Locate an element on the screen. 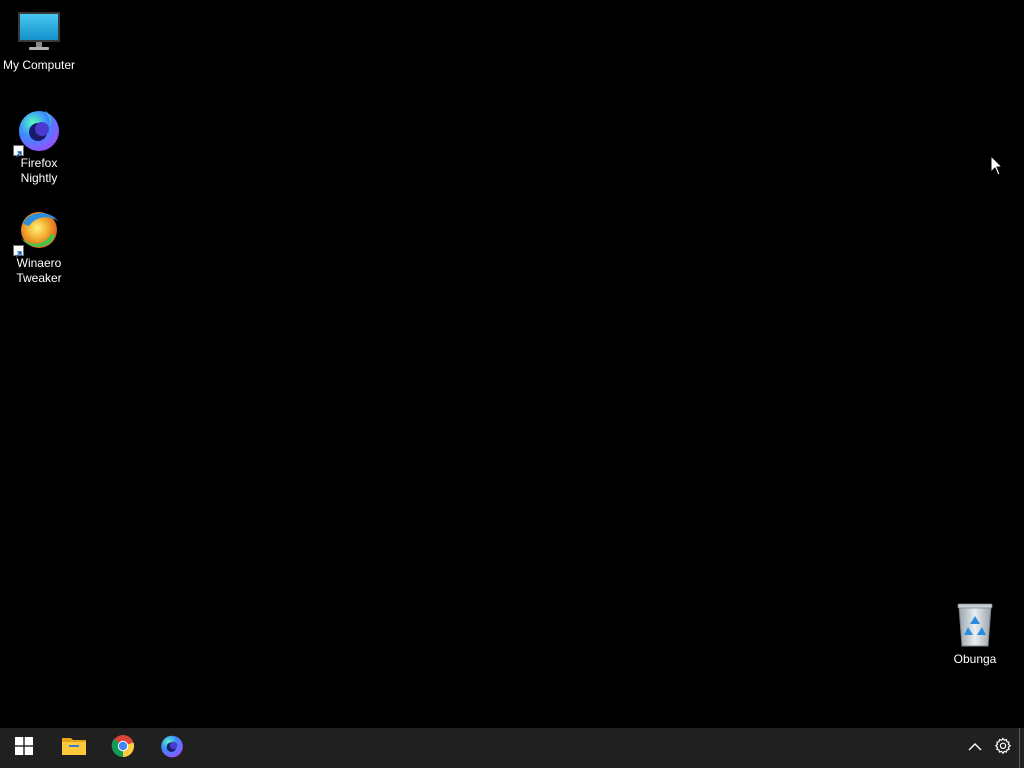 Image resolution: width=1024 pixels, height=768 pixels. recycle-bin-icon is located at coordinates (975, 626).